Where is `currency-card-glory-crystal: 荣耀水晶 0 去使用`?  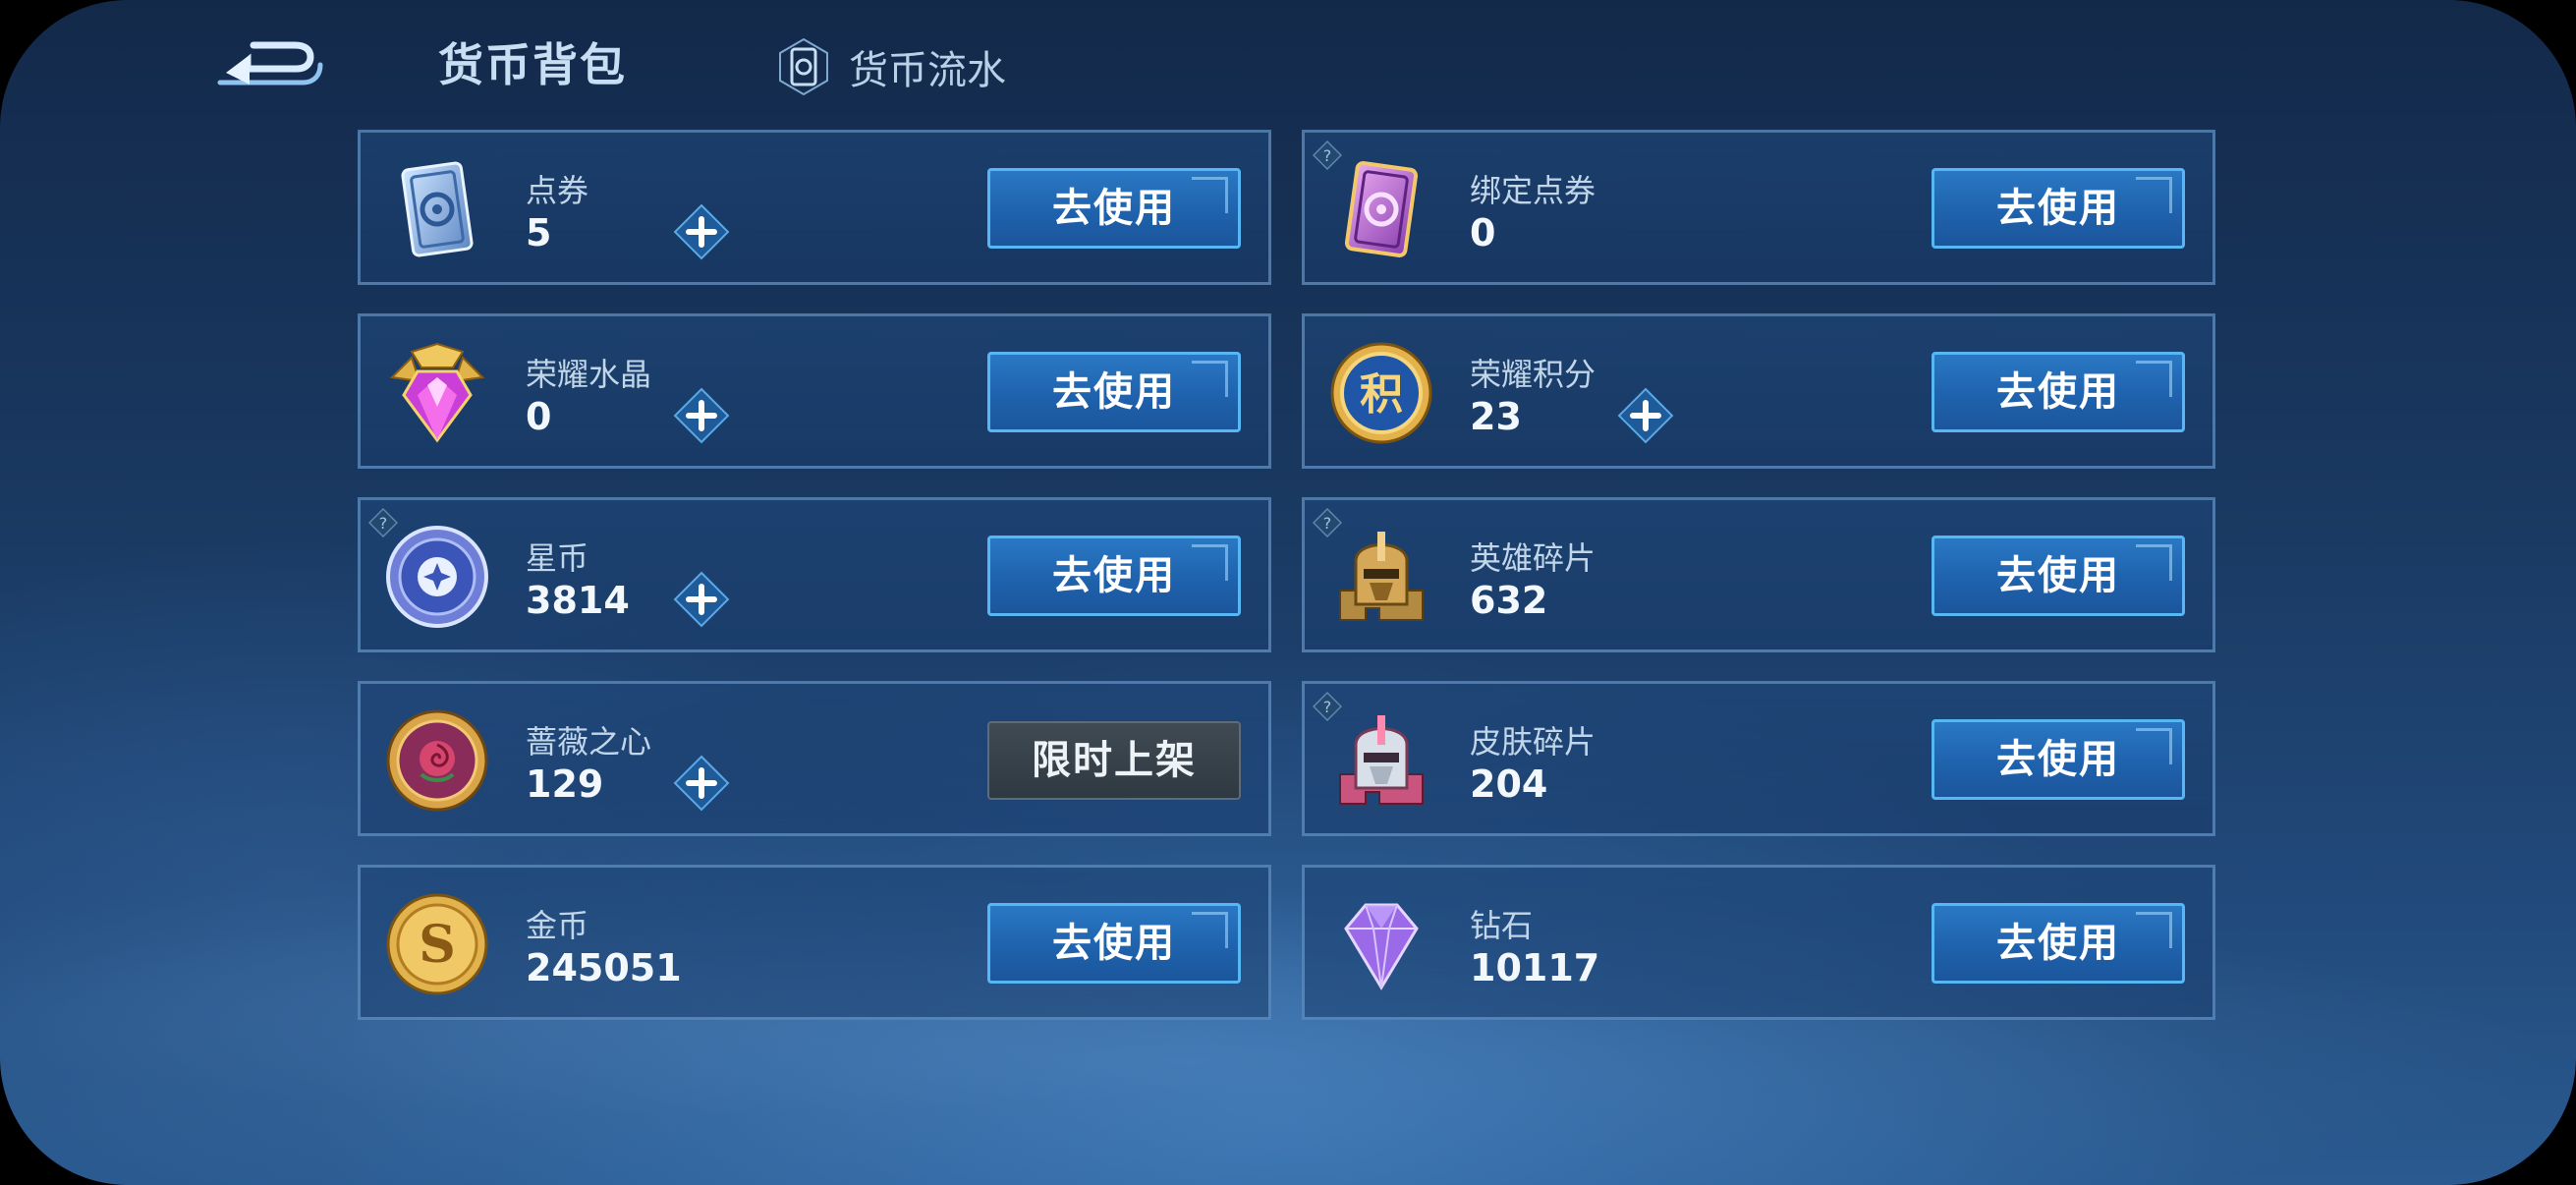
currency-card-glory-crystal: 荣耀水晶 0 去使用 is located at coordinates (814, 391).